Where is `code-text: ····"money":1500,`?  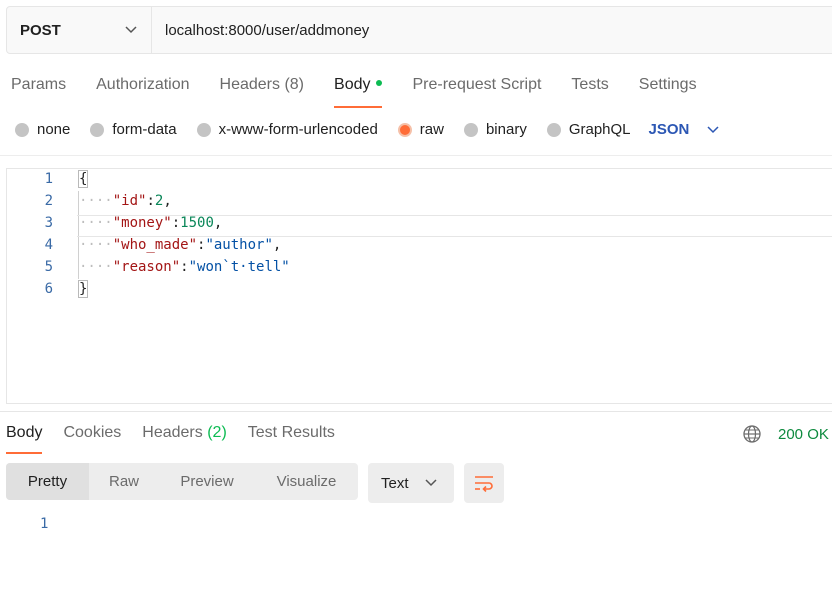
code-text: ····"money":1500, is located at coordinates (150, 223).